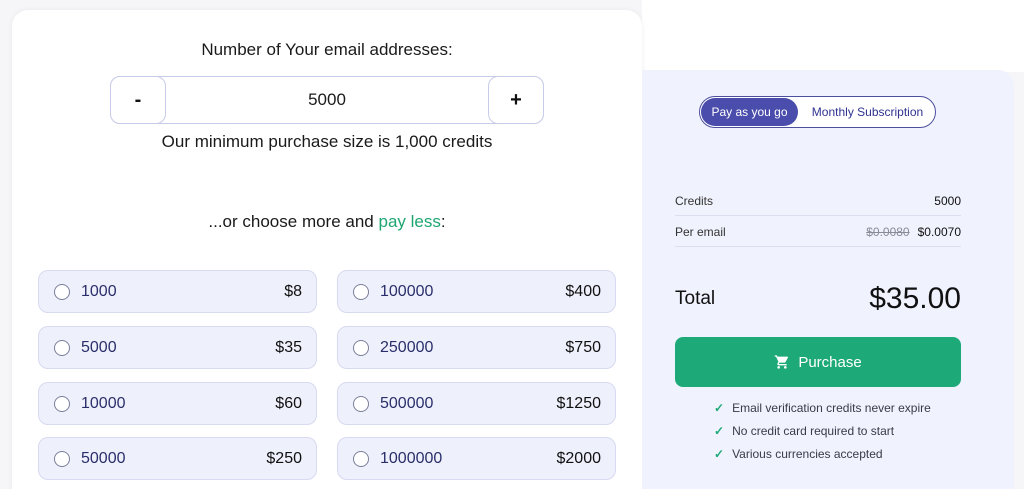  Describe the element at coordinates (407, 347) in the screenshot. I see `package-quantity: 250000` at that location.